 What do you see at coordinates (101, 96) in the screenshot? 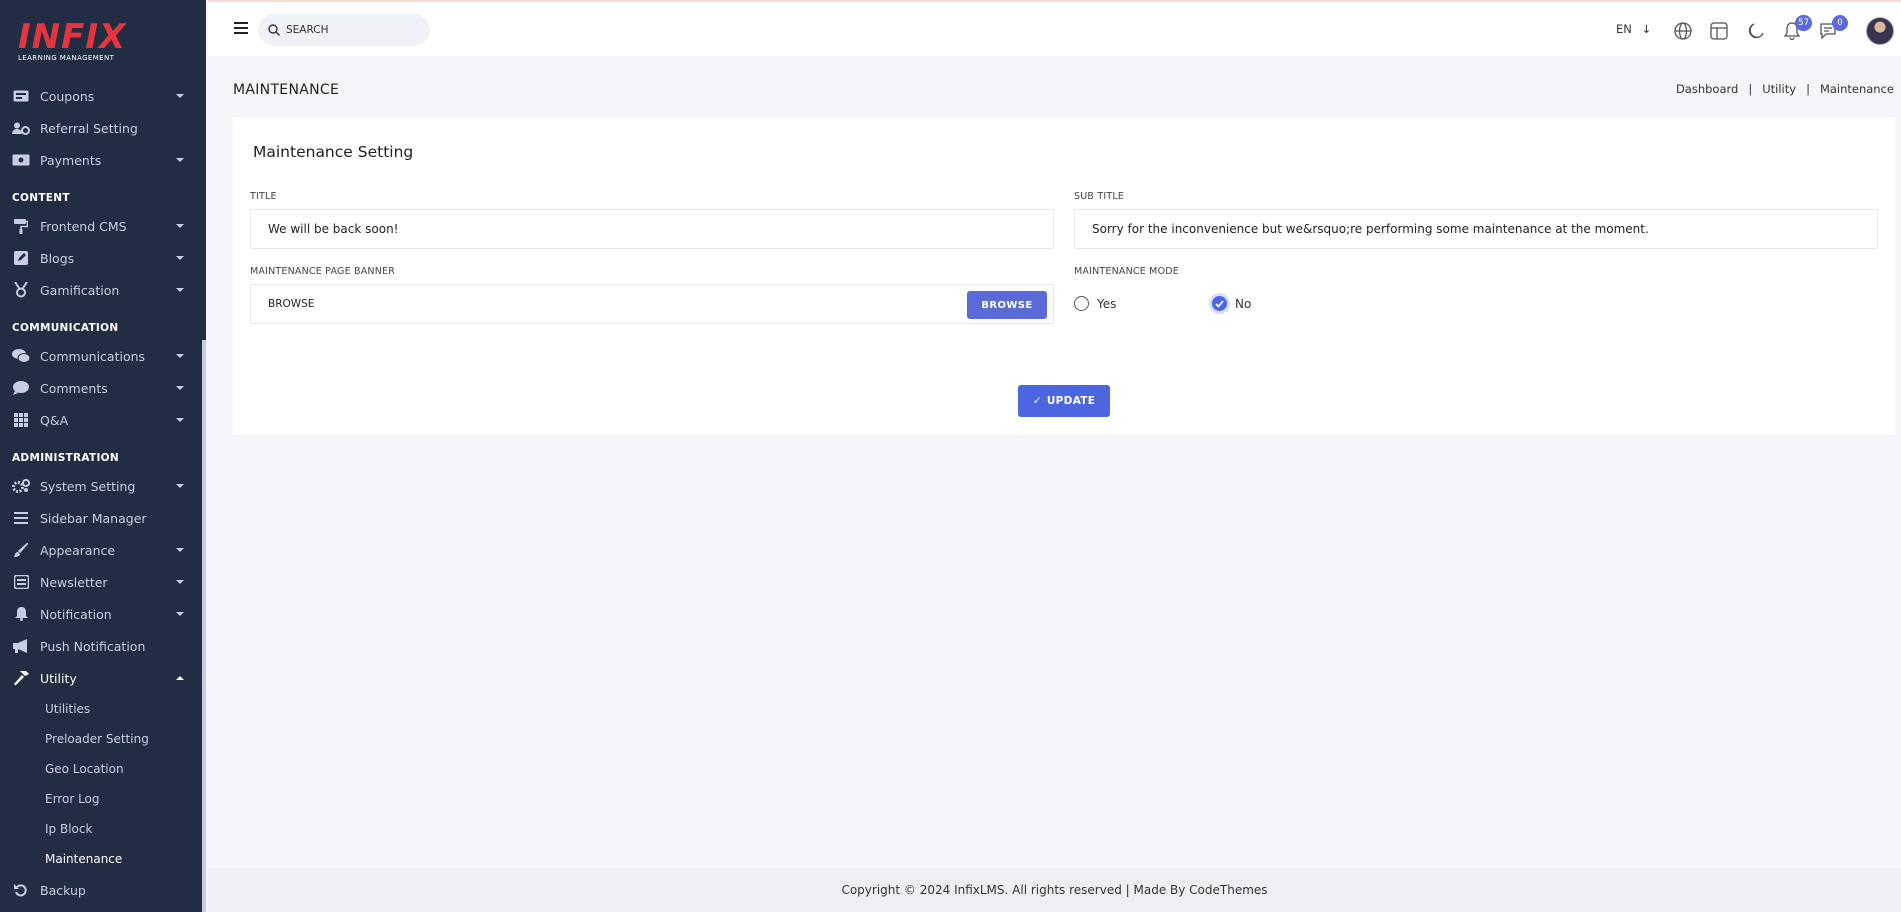
I see `sidebar-item-coupons: Coupons` at bounding box center [101, 96].